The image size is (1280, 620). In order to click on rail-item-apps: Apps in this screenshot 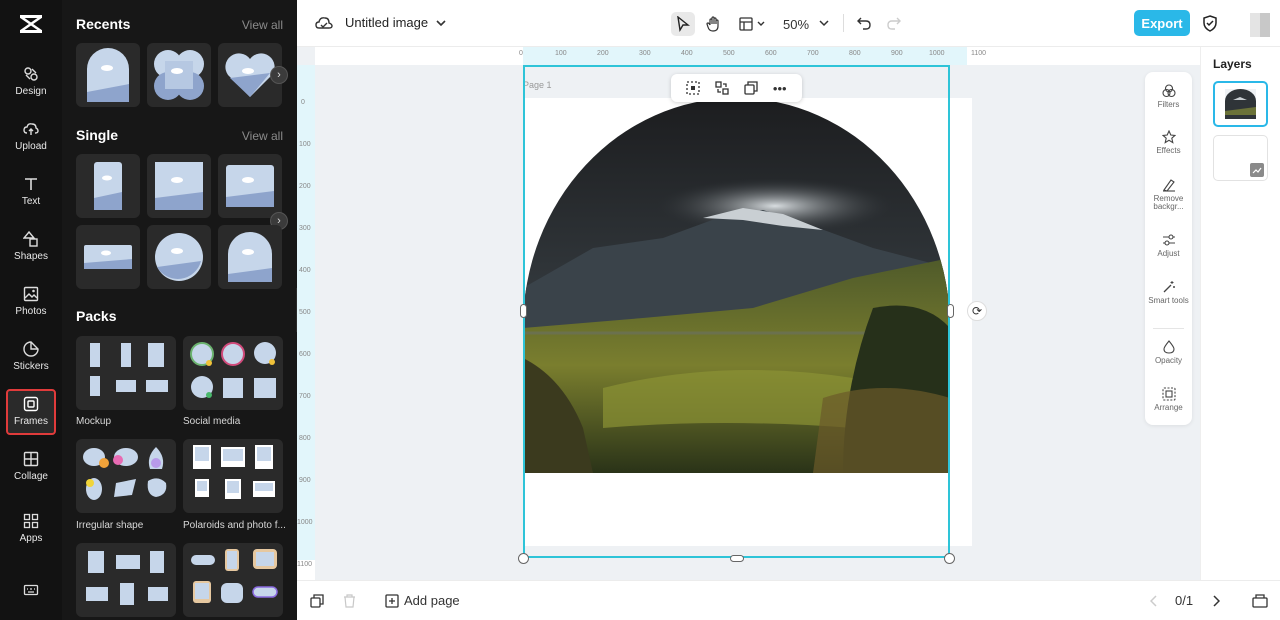, I will do `click(31, 534)`.